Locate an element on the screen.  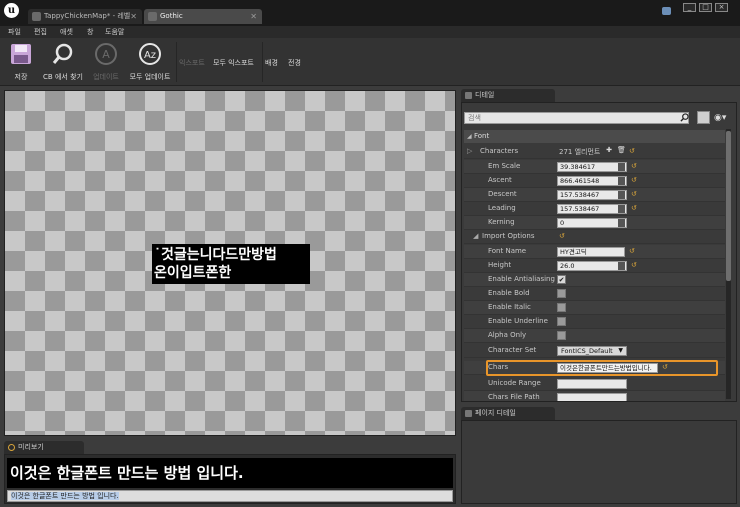
export-button: 익스포트 is located at coordinates (192, 63).